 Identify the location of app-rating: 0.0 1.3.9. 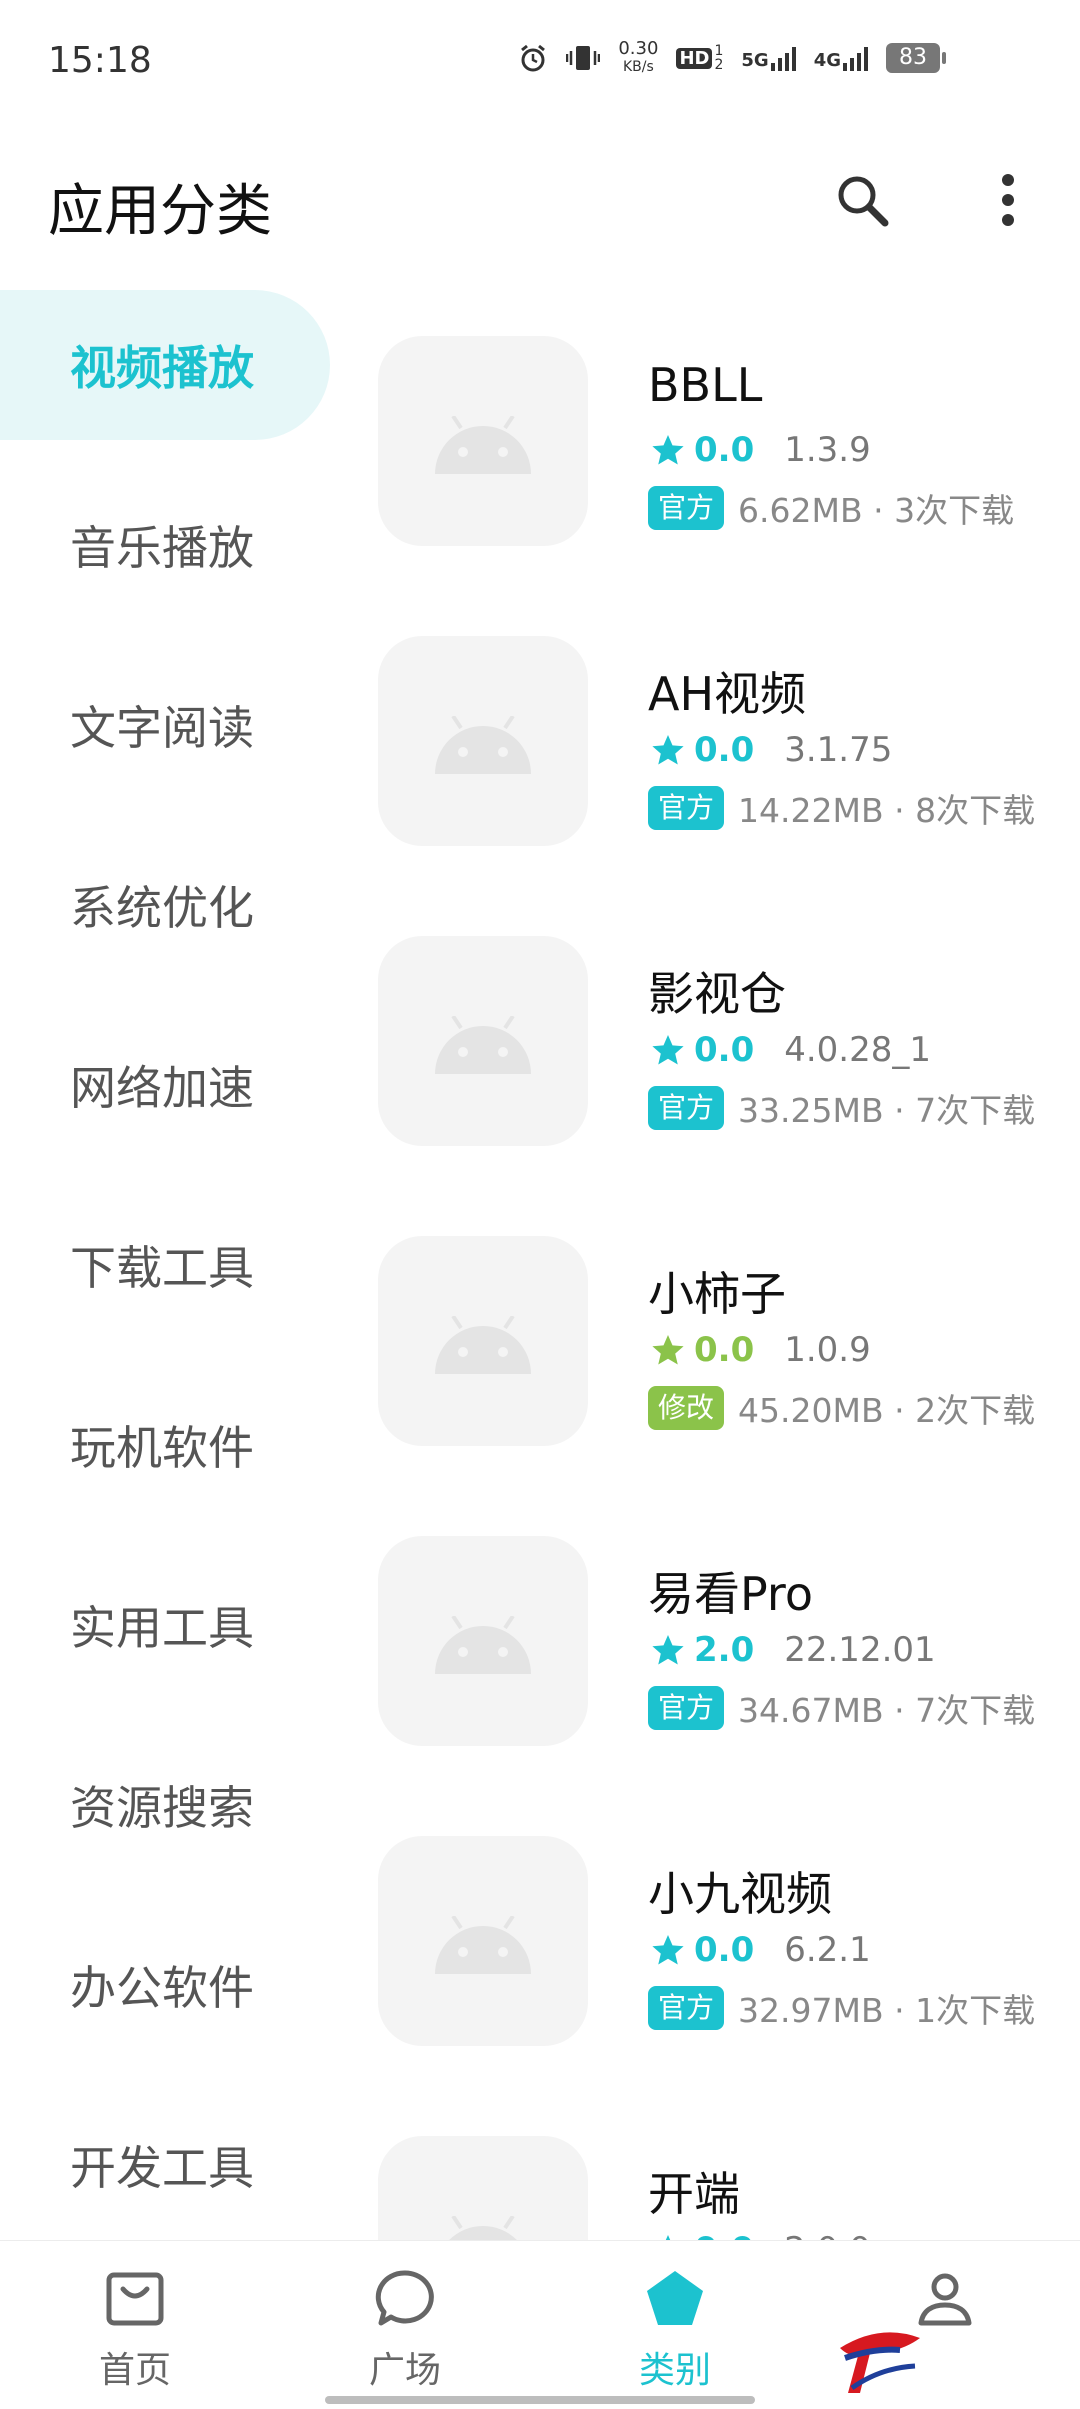
(760, 450).